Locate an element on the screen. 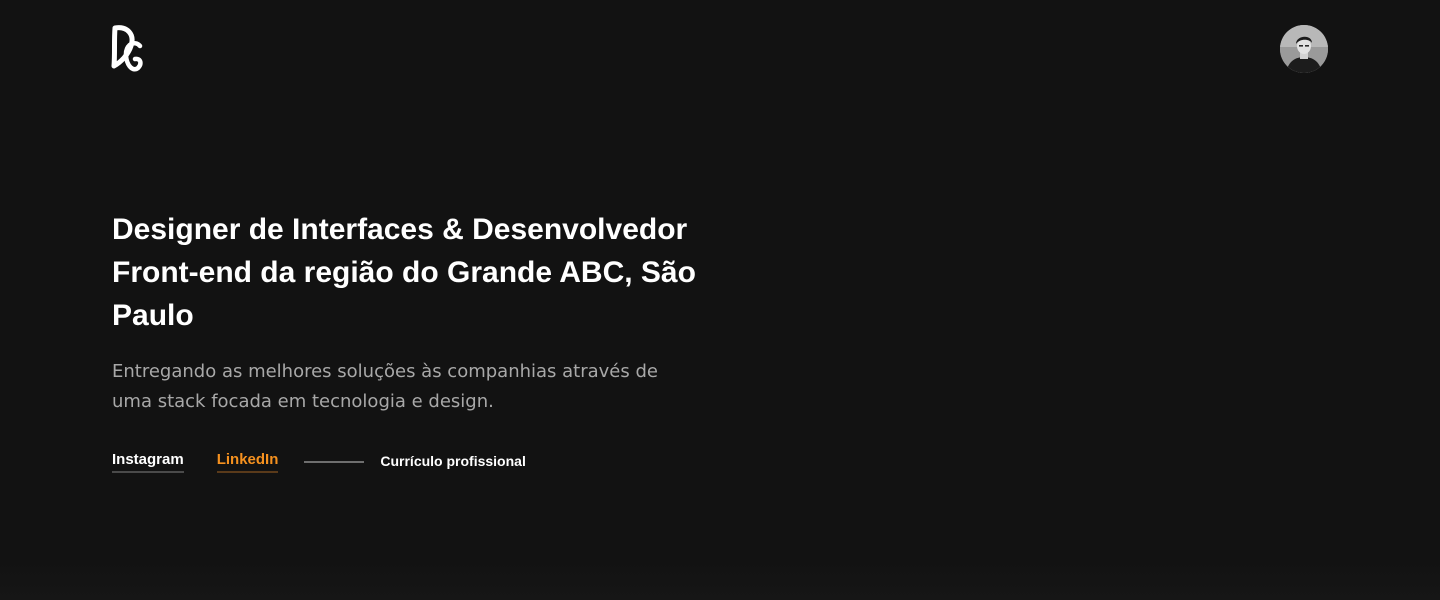 This screenshot has height=600, width=1440. dg-logo-icon is located at coordinates (128, 49).